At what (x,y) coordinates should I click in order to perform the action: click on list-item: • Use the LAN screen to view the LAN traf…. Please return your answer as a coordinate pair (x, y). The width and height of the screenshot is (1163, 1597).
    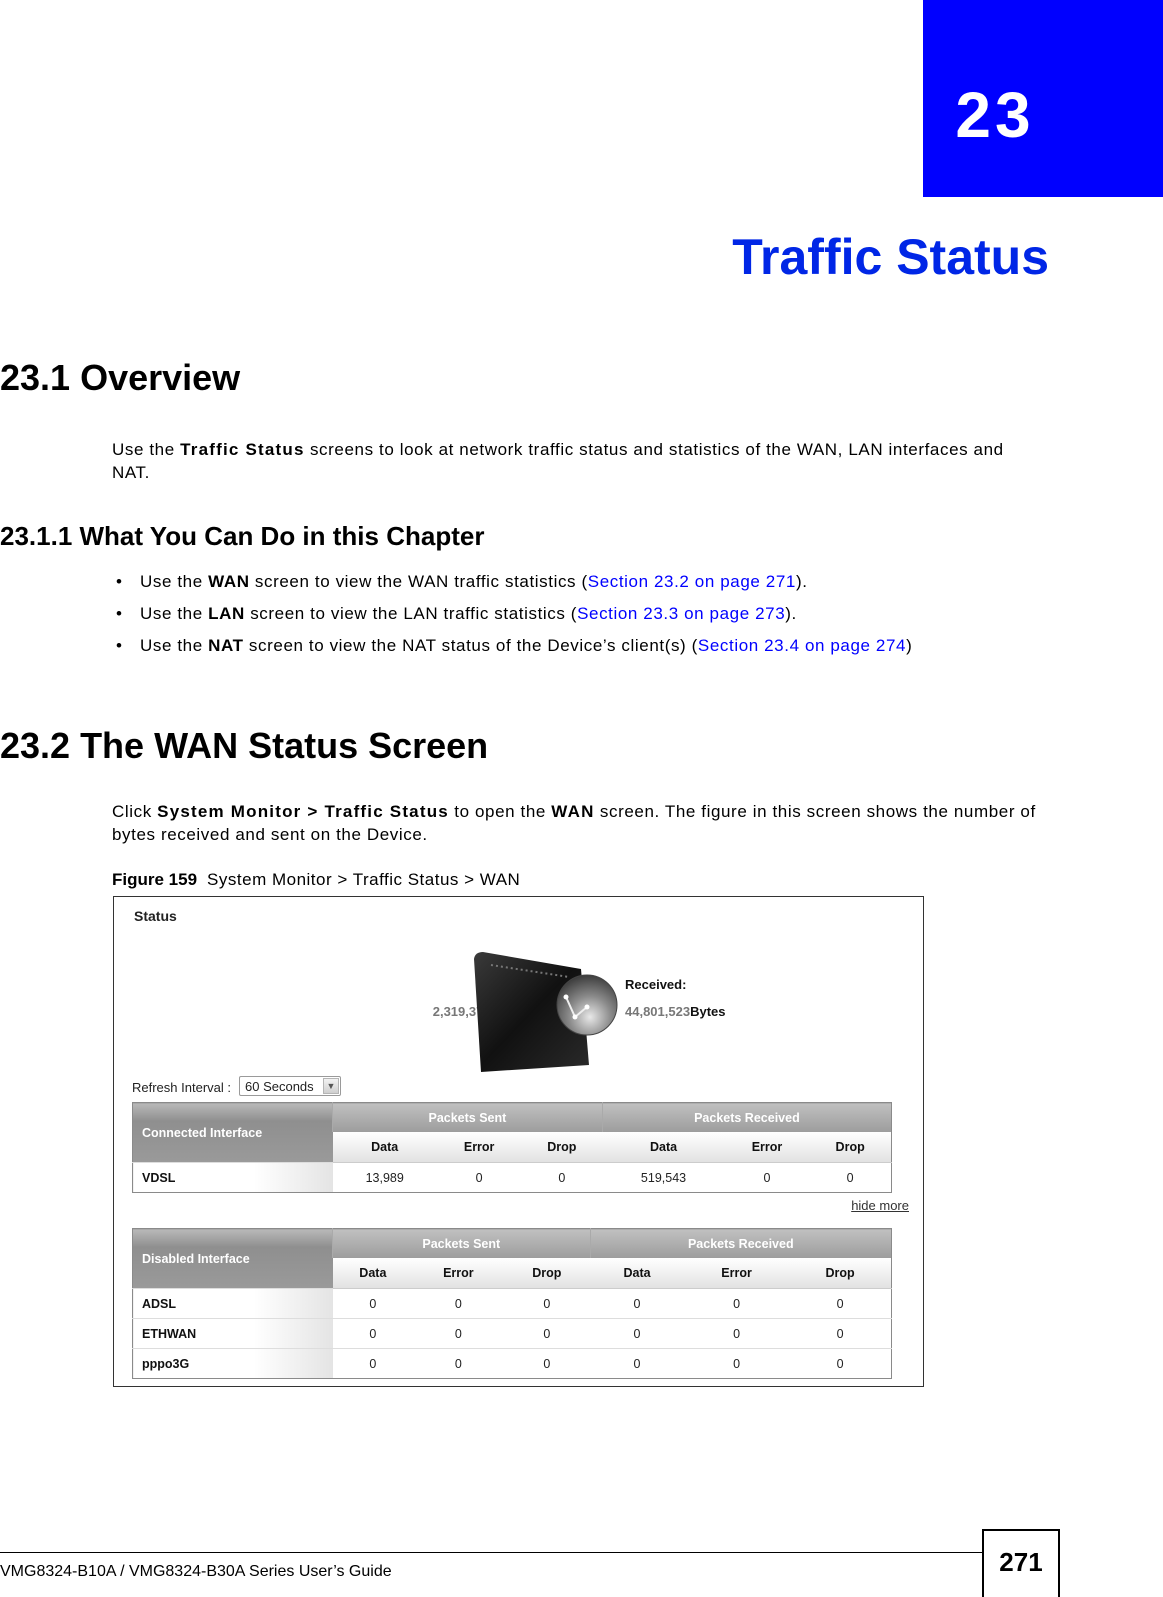
    Looking at the image, I should click on (512, 618).